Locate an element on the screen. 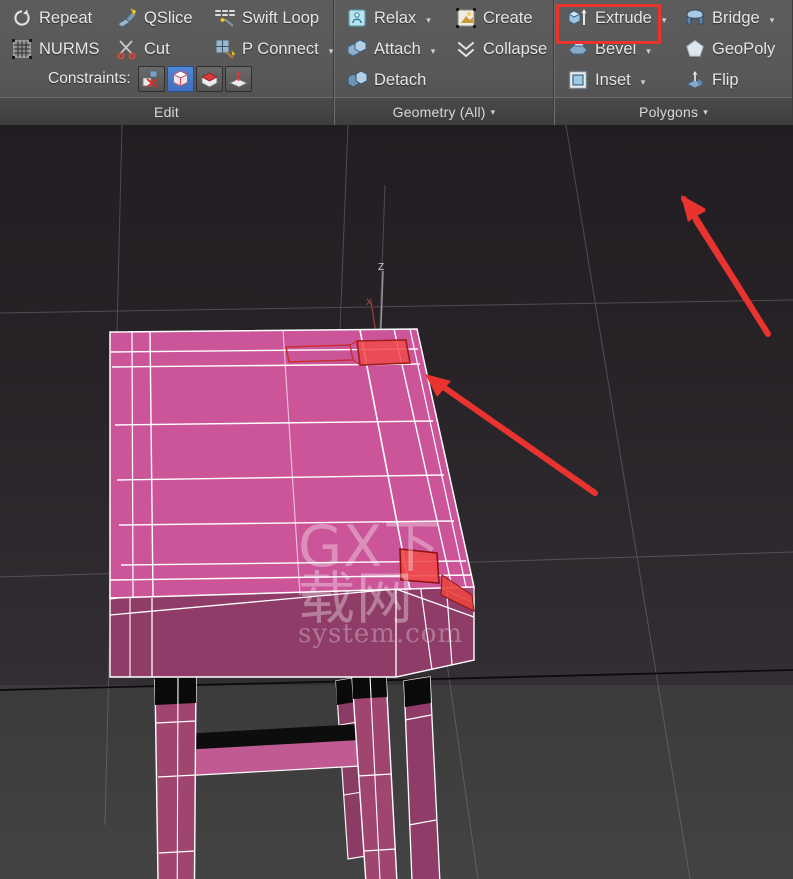 The height and width of the screenshot is (879, 793). bevel-button: Bevel ▾ is located at coordinates (609, 49).